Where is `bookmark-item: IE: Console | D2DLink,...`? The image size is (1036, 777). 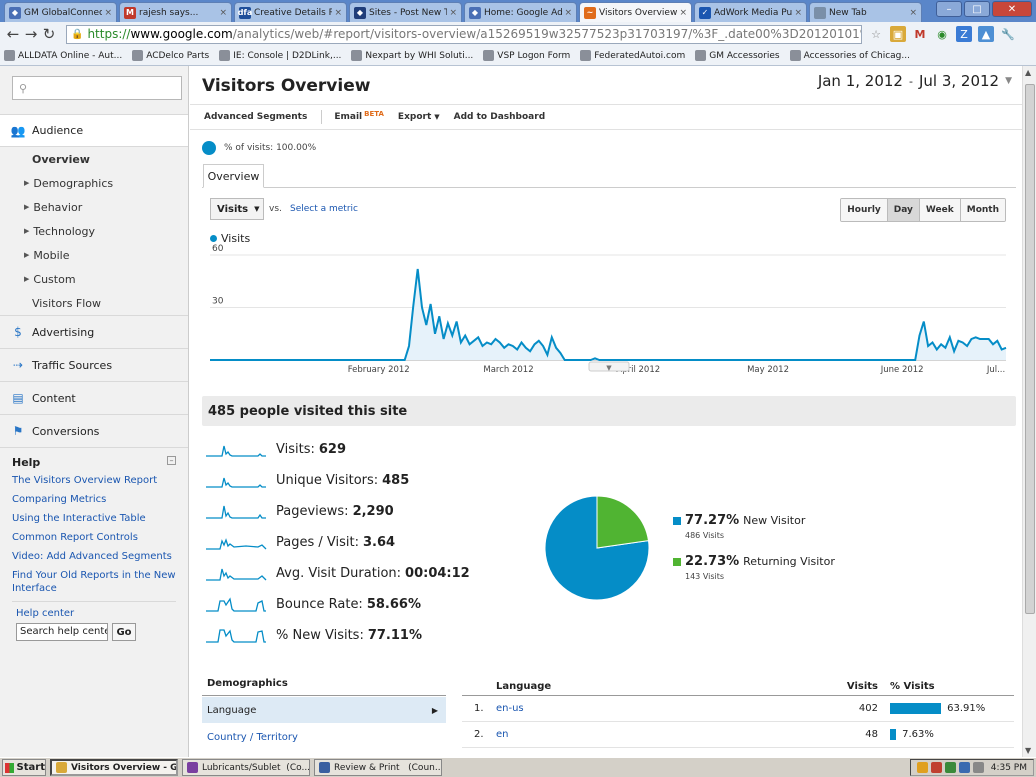
bookmark-item: IE: Console | D2DLink,... is located at coordinates (280, 55).